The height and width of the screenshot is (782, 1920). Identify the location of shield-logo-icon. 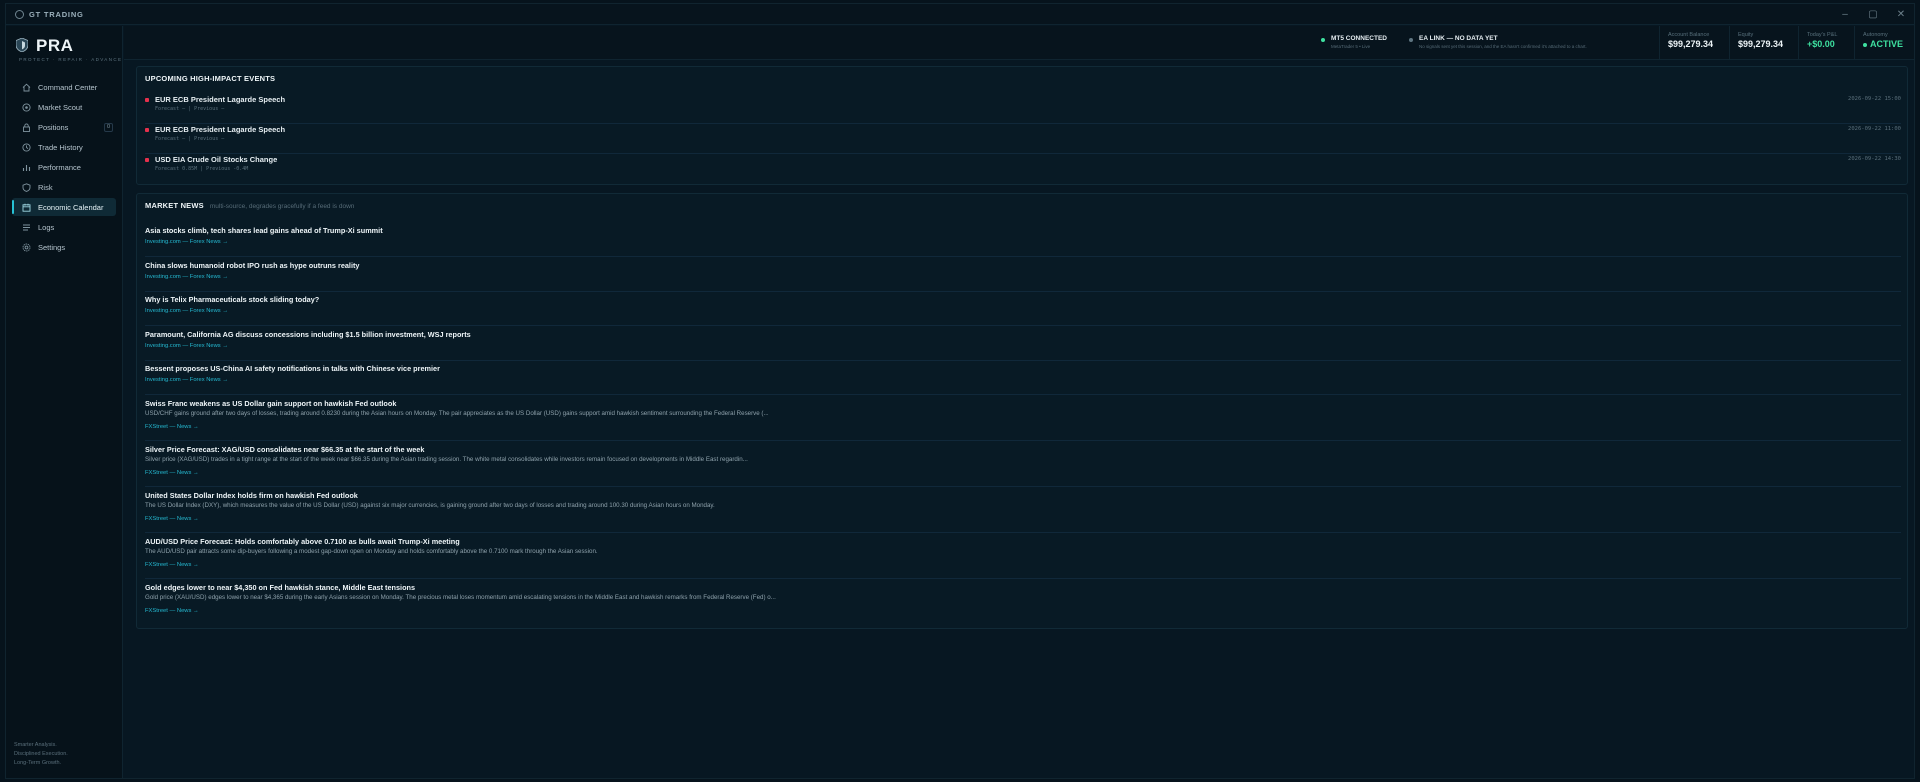
(22, 45).